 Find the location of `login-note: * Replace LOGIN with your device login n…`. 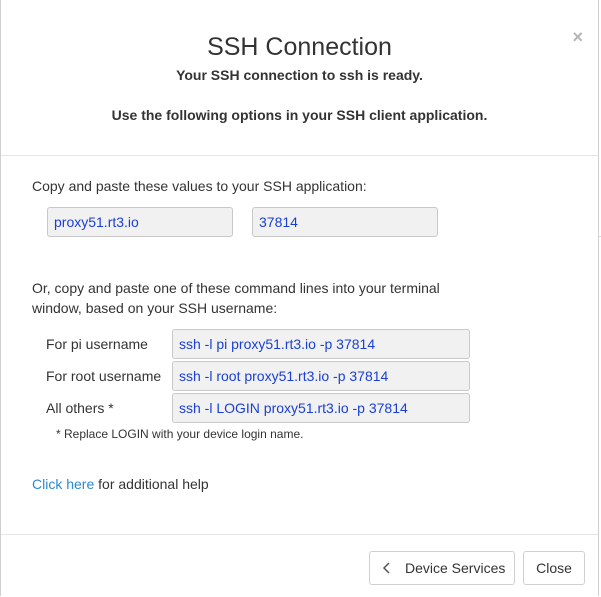

login-note: * Replace LOGIN with your device login n… is located at coordinates (180, 434).